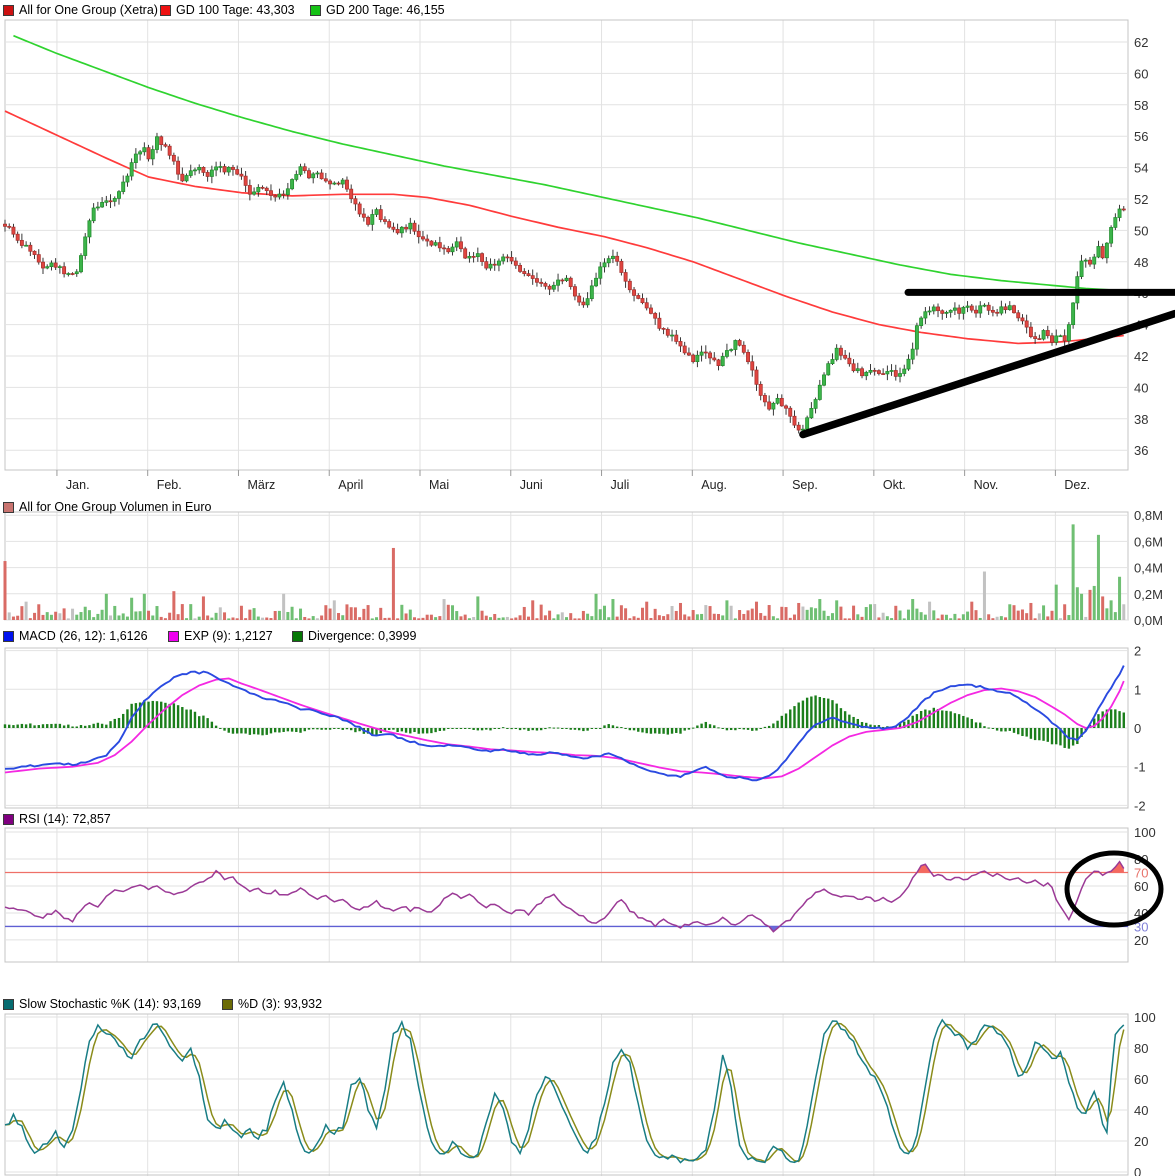  I want to click on legend-label: GD 200 Tage: 46,155, so click(385, 10).